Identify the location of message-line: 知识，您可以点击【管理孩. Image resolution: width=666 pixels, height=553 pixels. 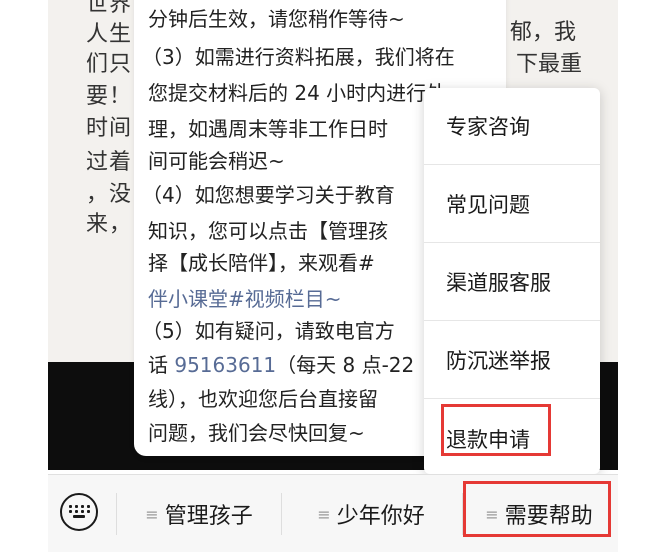
(268, 231).